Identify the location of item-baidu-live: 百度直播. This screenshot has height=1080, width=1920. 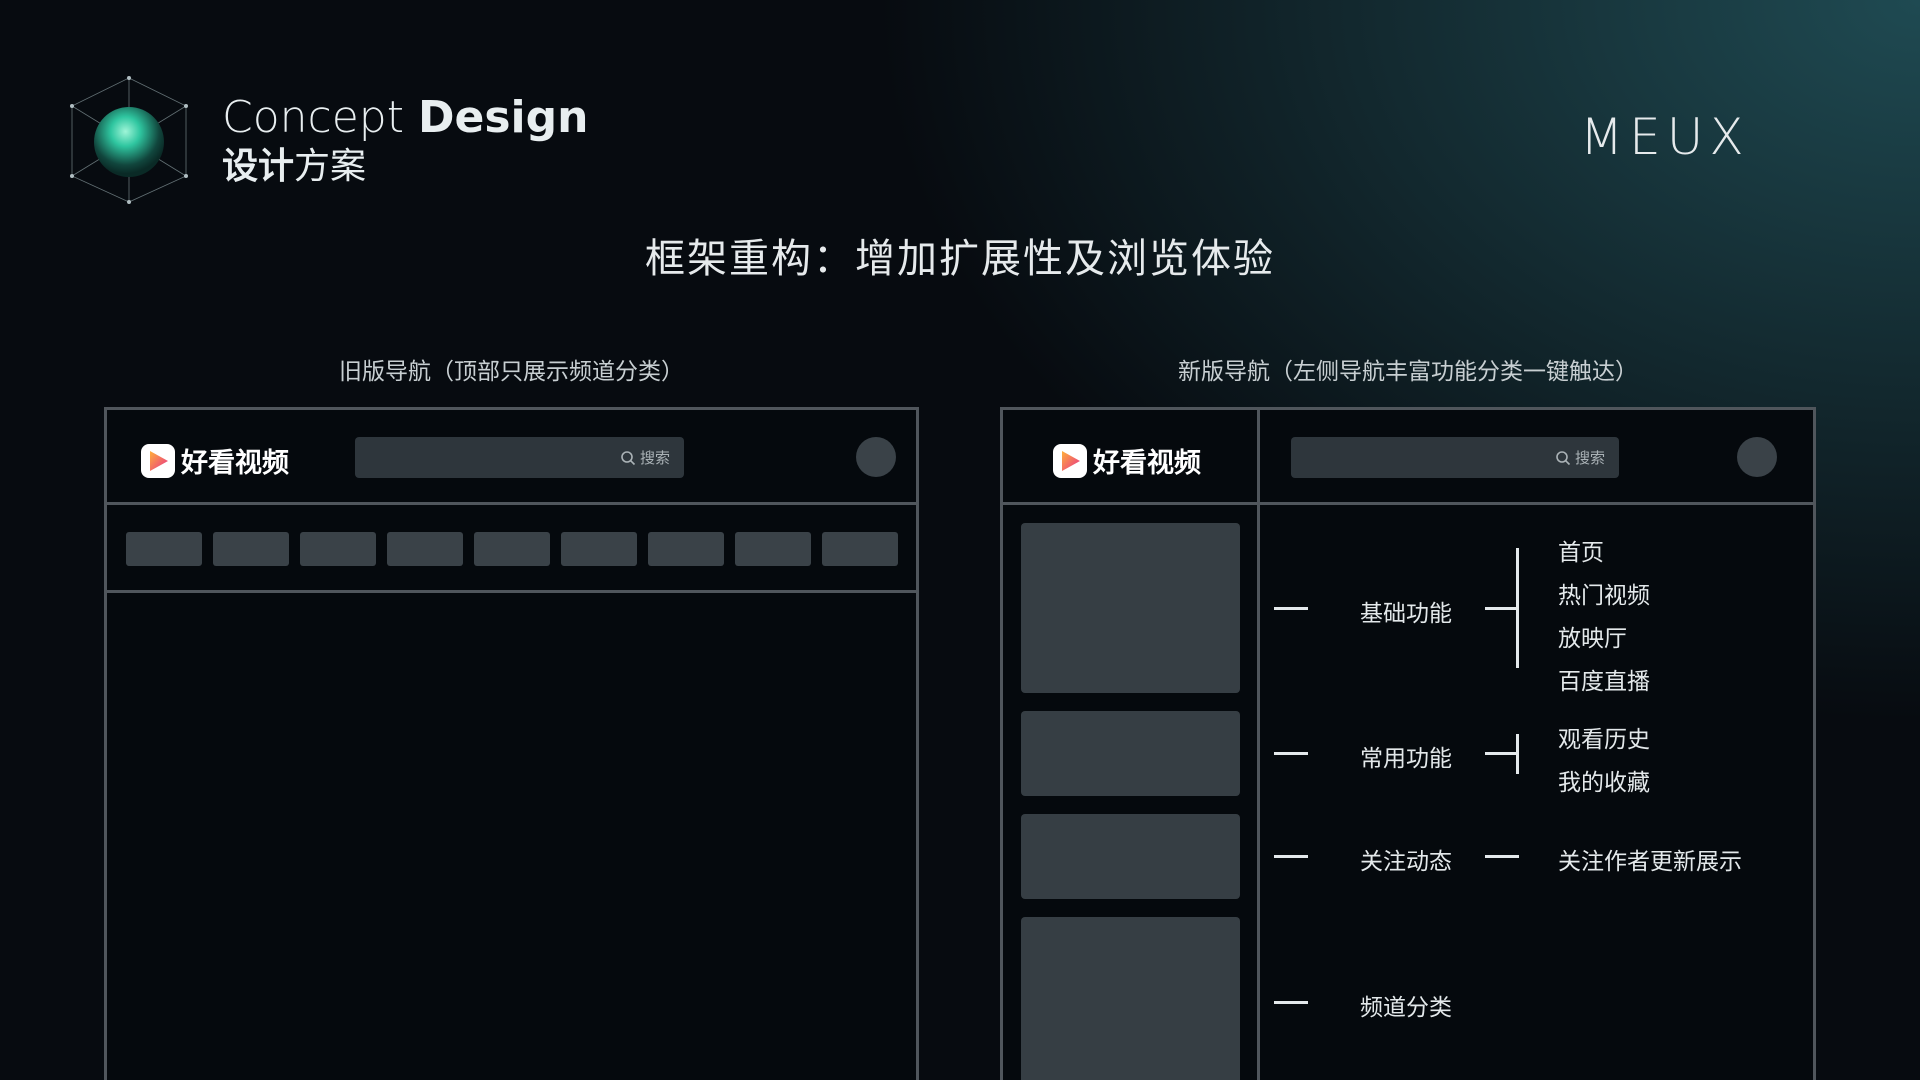
(1604, 682).